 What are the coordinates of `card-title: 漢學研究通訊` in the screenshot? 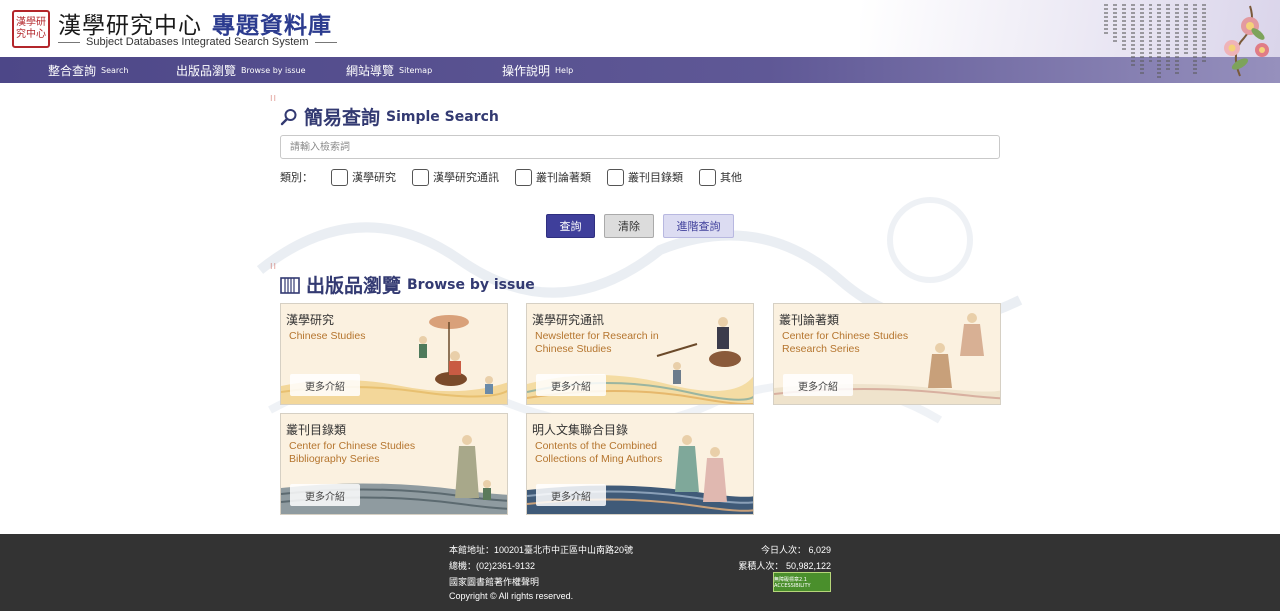 It's located at (568, 320).